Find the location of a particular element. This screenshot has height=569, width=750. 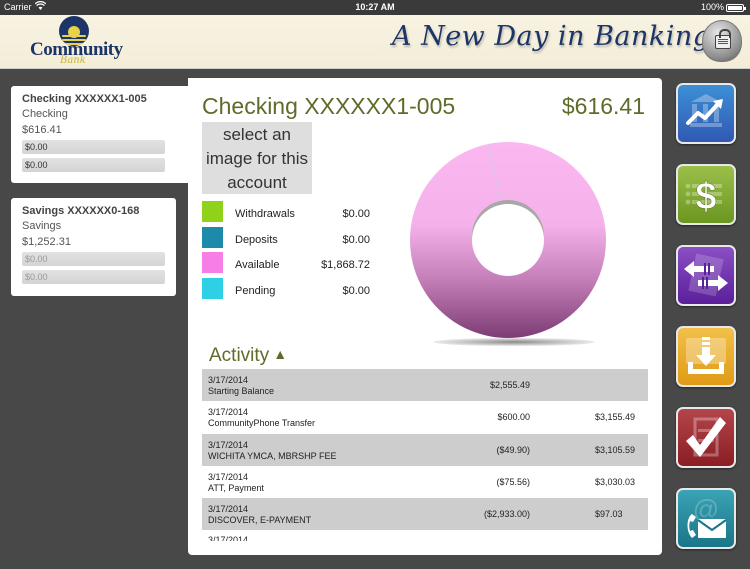

txn-running-balance: $3,105.59 is located at coordinates (615, 449).